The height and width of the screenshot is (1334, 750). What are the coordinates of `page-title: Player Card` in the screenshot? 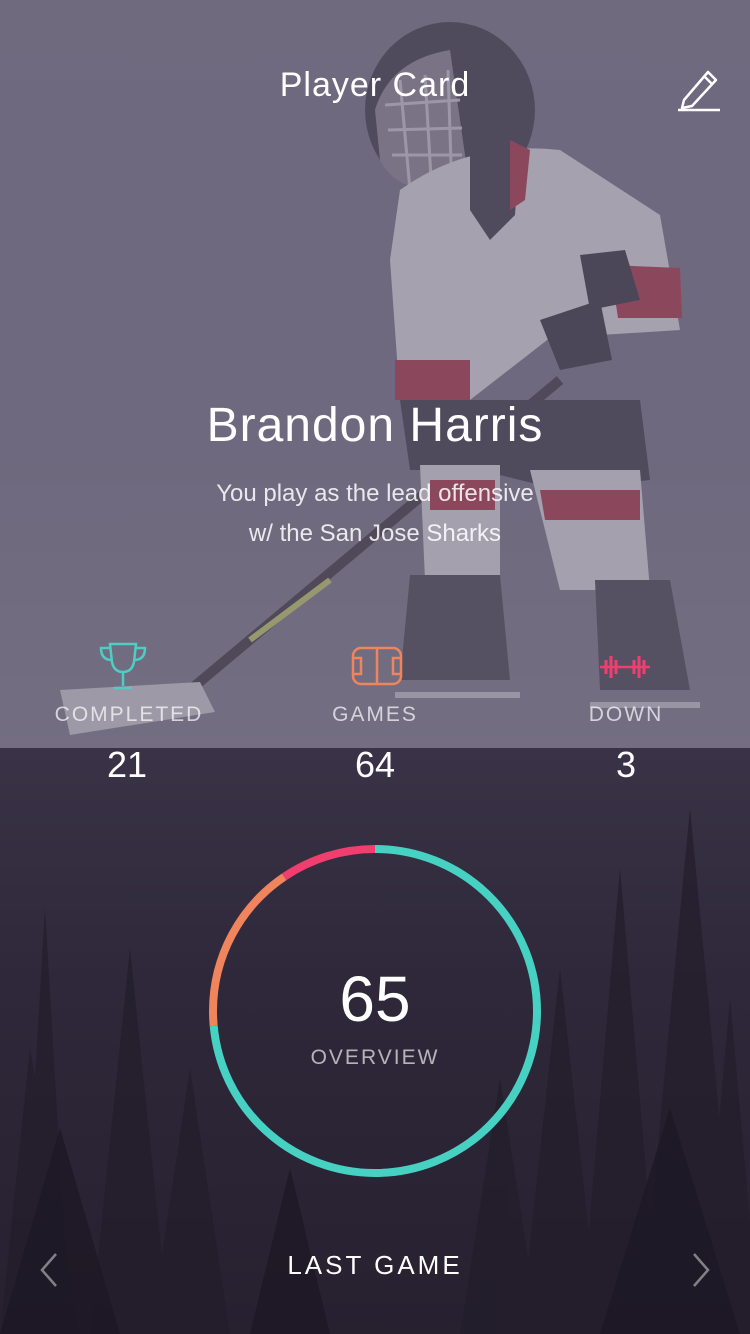 It's located at (375, 85).